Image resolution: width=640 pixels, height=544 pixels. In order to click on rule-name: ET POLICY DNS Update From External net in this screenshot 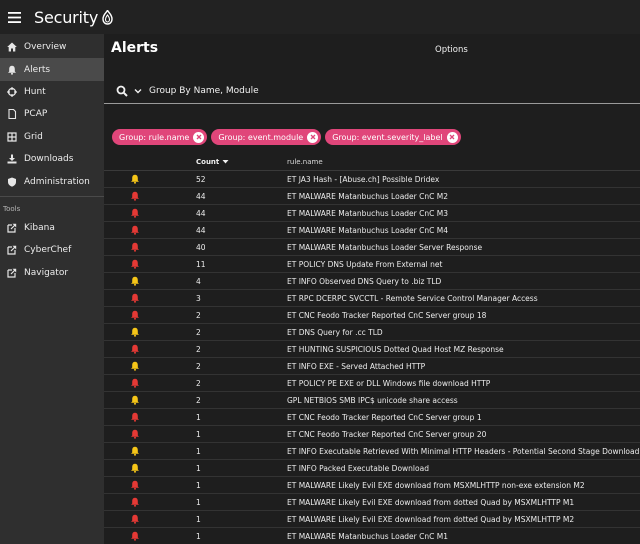, I will do `click(364, 264)`.